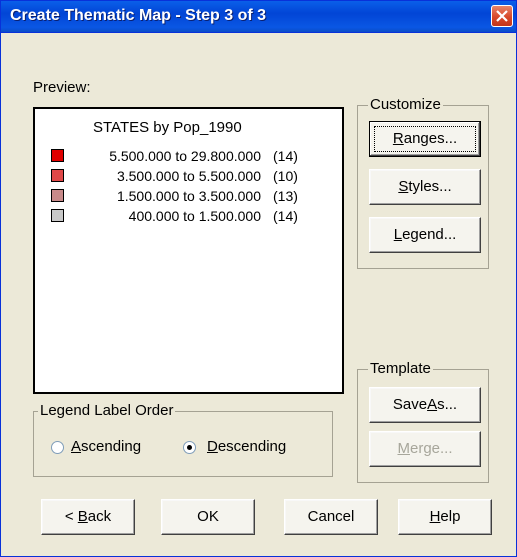 The image size is (517, 557). I want to click on descending-radio, so click(189, 447).